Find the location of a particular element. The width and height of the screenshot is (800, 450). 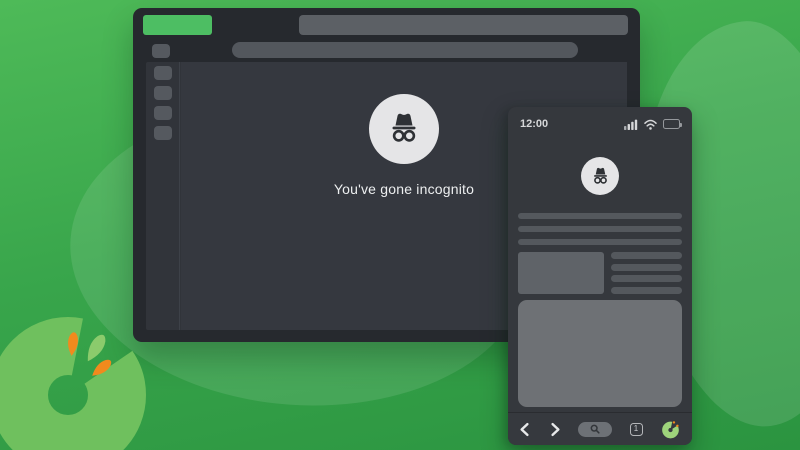

coc-coc-home-button is located at coordinates (670, 429).